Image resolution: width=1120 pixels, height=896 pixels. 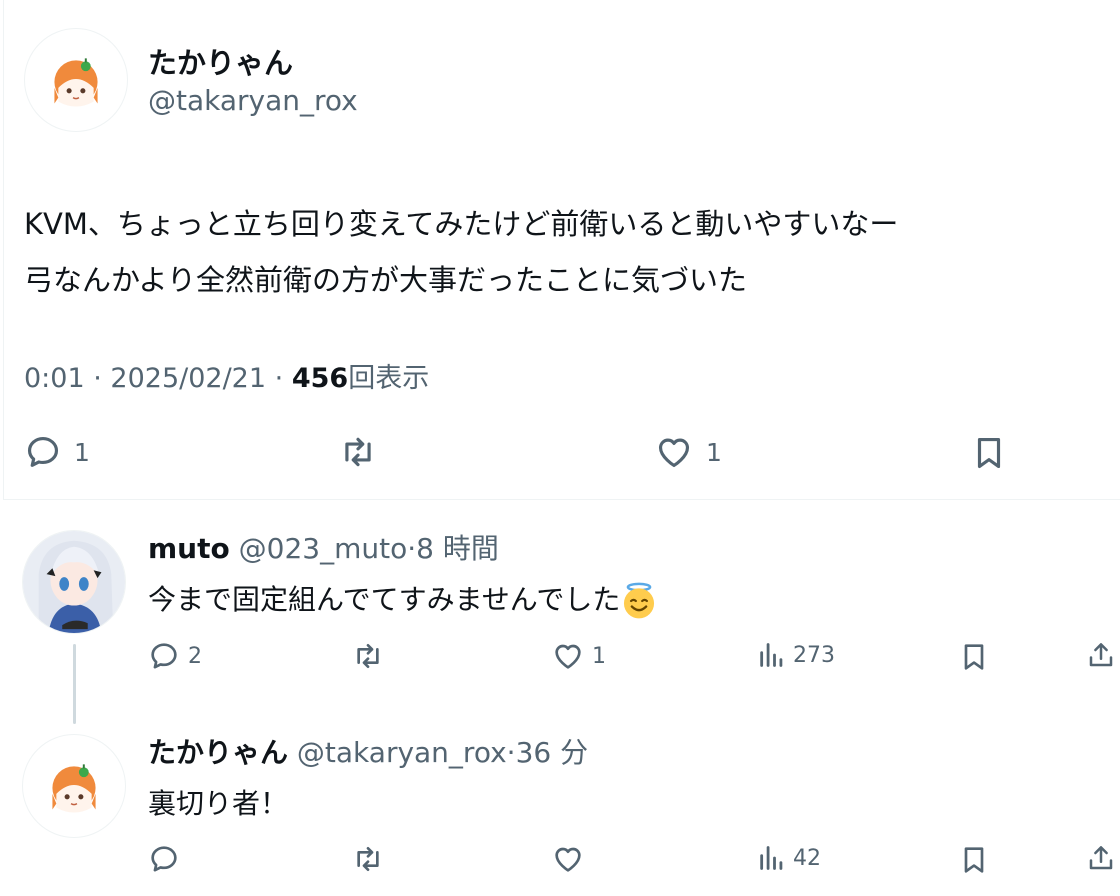 I want to click on main-author-handle: @takaryan_rox, so click(x=253, y=100).